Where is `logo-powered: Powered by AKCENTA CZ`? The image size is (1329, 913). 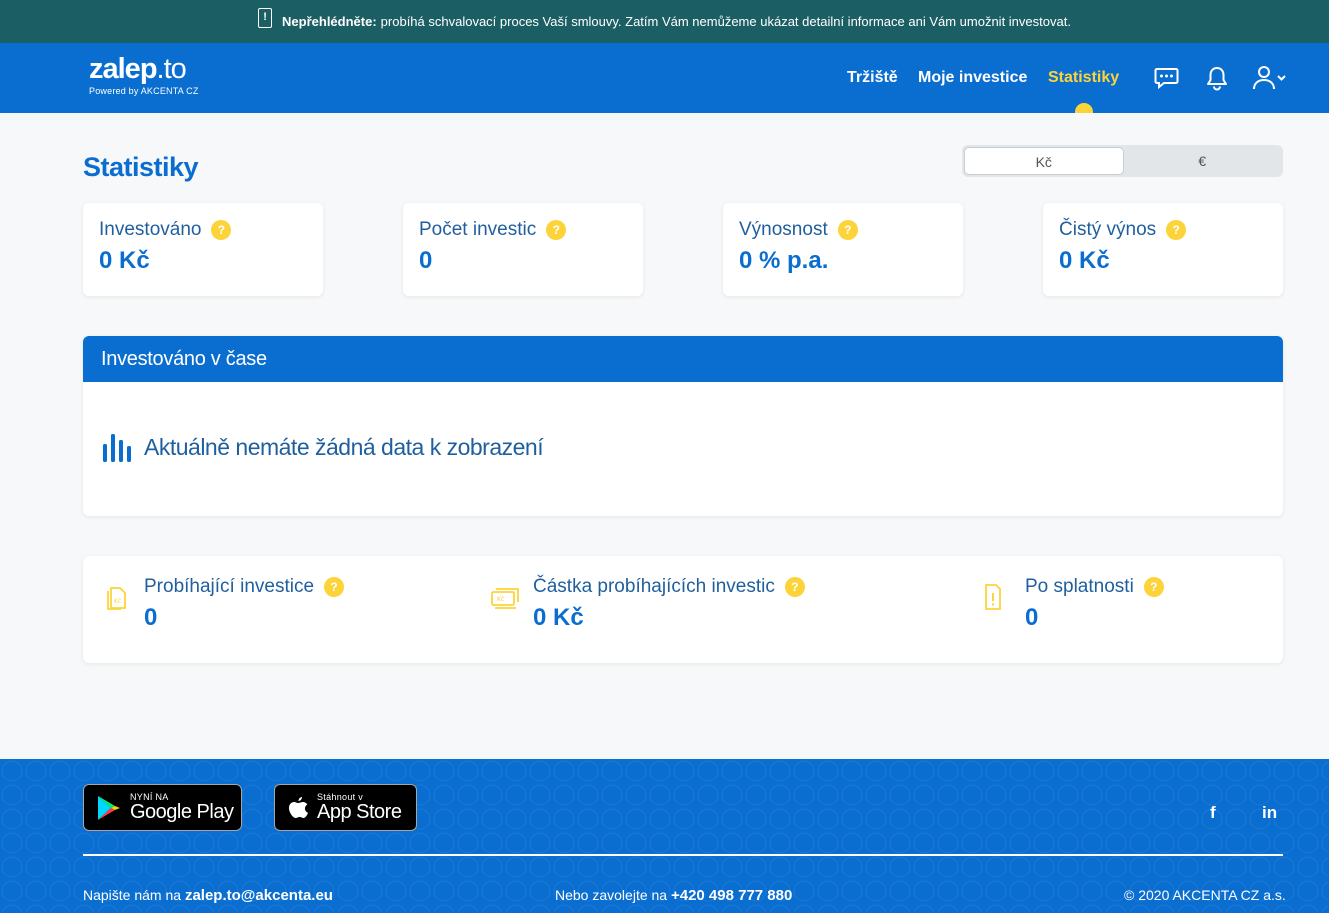 logo-powered: Powered by AKCENTA CZ is located at coordinates (144, 91).